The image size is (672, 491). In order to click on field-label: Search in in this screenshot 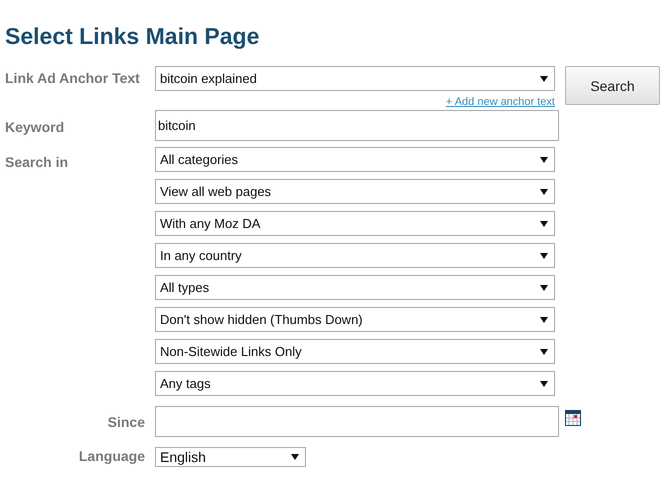, I will do `click(37, 162)`.